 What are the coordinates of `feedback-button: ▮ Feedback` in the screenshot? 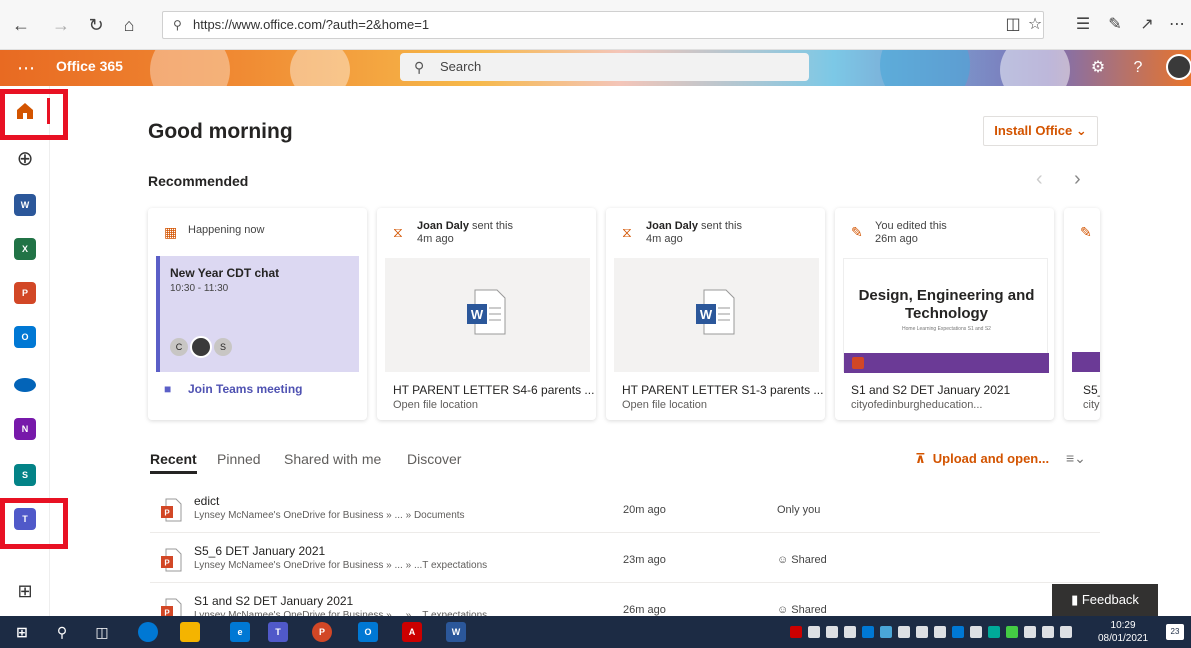 It's located at (1105, 600).